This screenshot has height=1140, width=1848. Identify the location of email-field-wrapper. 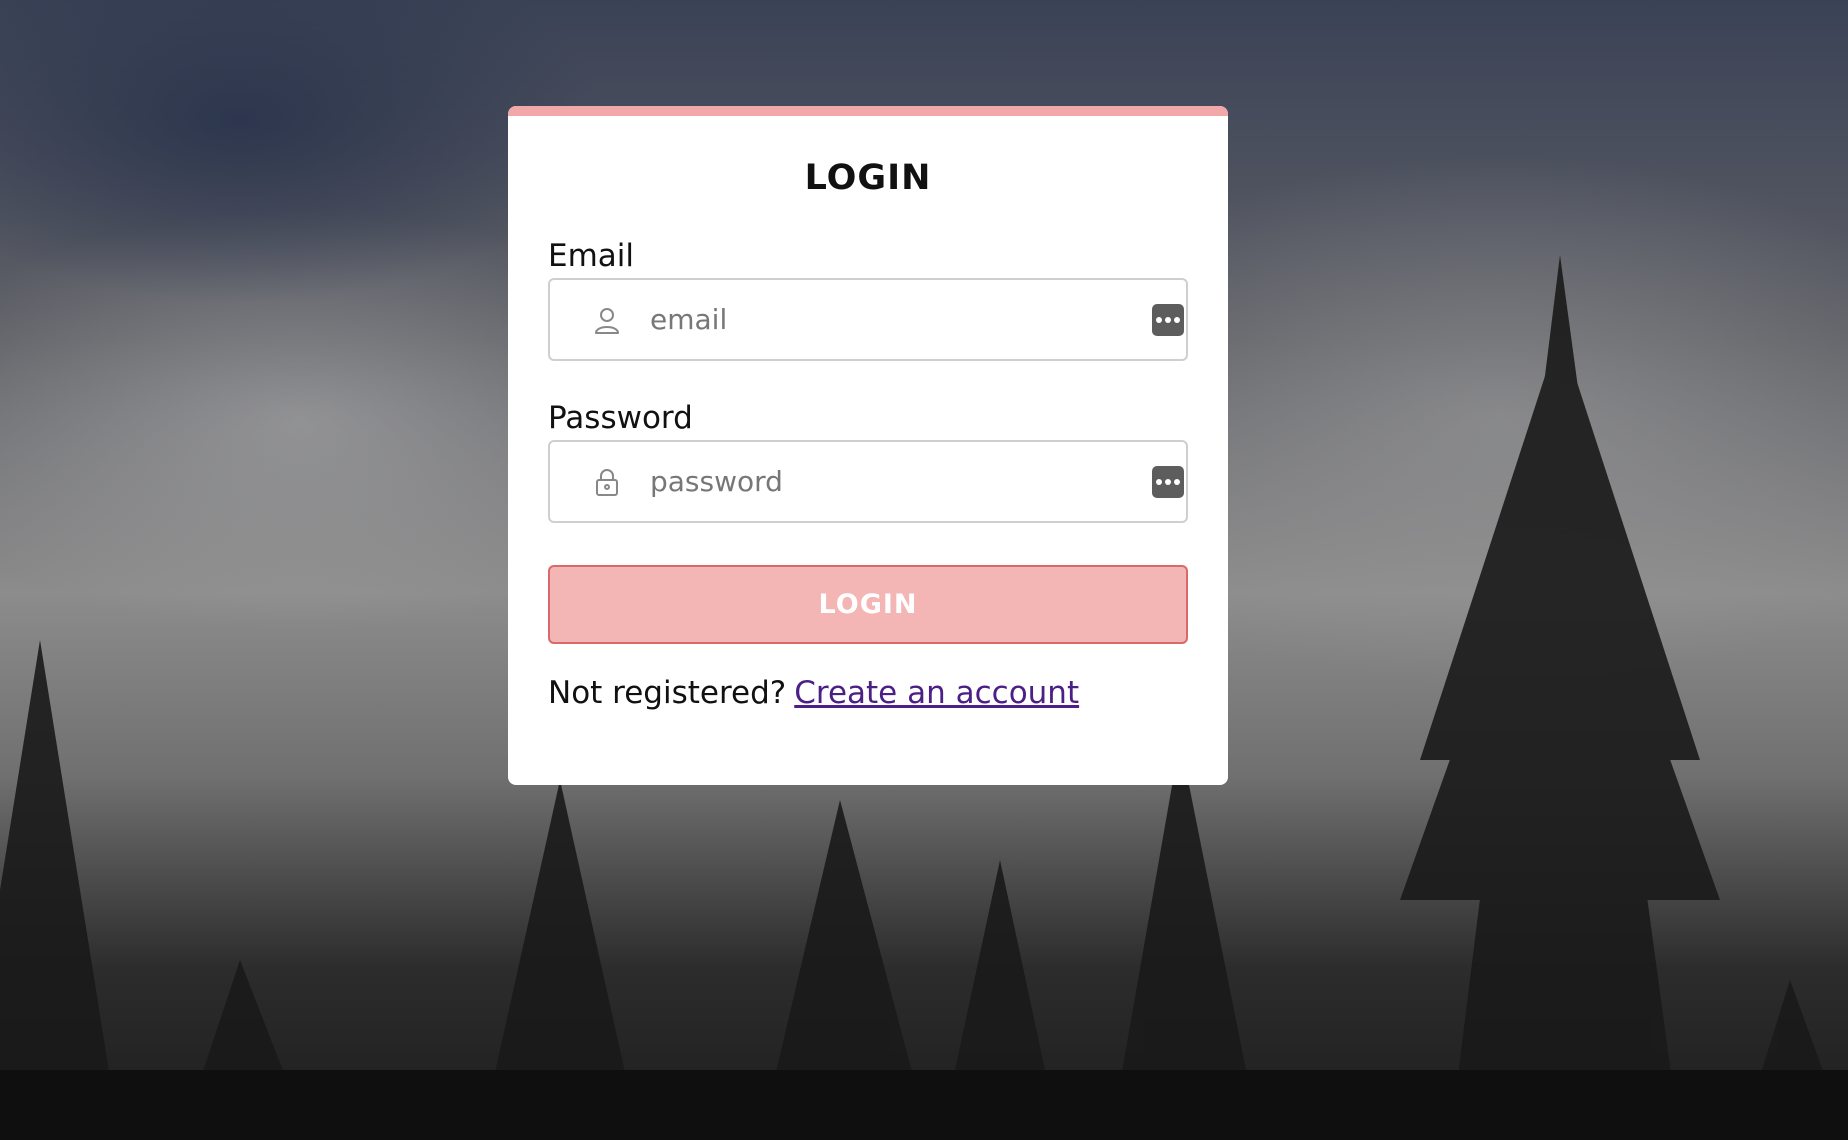
(868, 319).